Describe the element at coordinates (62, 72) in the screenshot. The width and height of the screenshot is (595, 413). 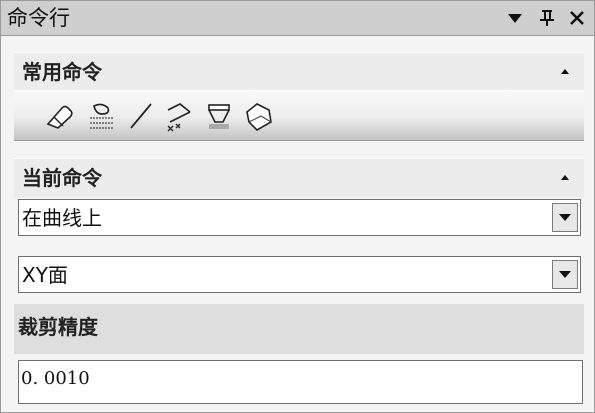
I see `common-commands-title: 常用命令` at that location.